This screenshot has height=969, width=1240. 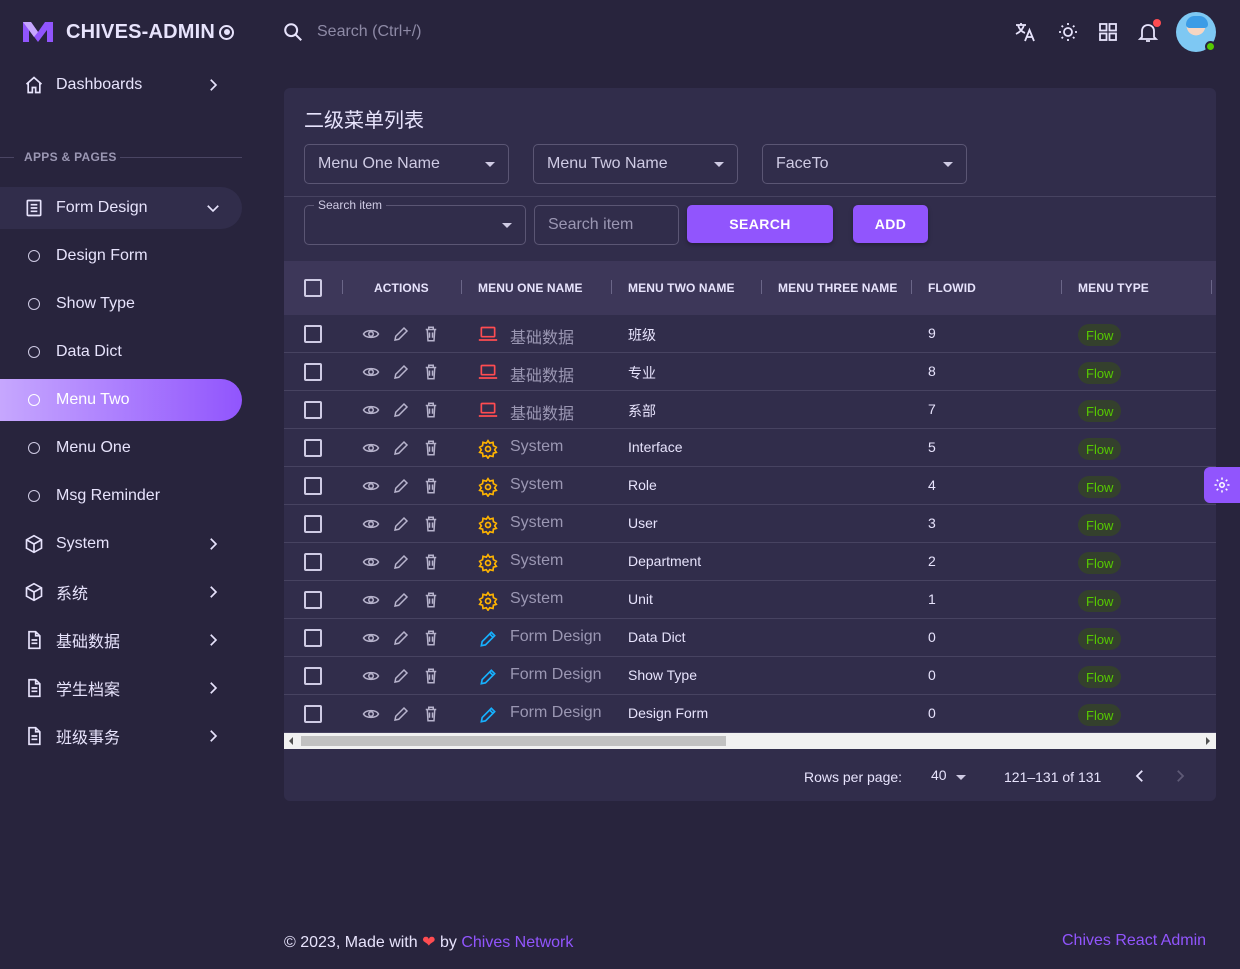 What do you see at coordinates (838, 288) in the screenshot?
I see `column-menu-three-name: MENU THREE NAME` at bounding box center [838, 288].